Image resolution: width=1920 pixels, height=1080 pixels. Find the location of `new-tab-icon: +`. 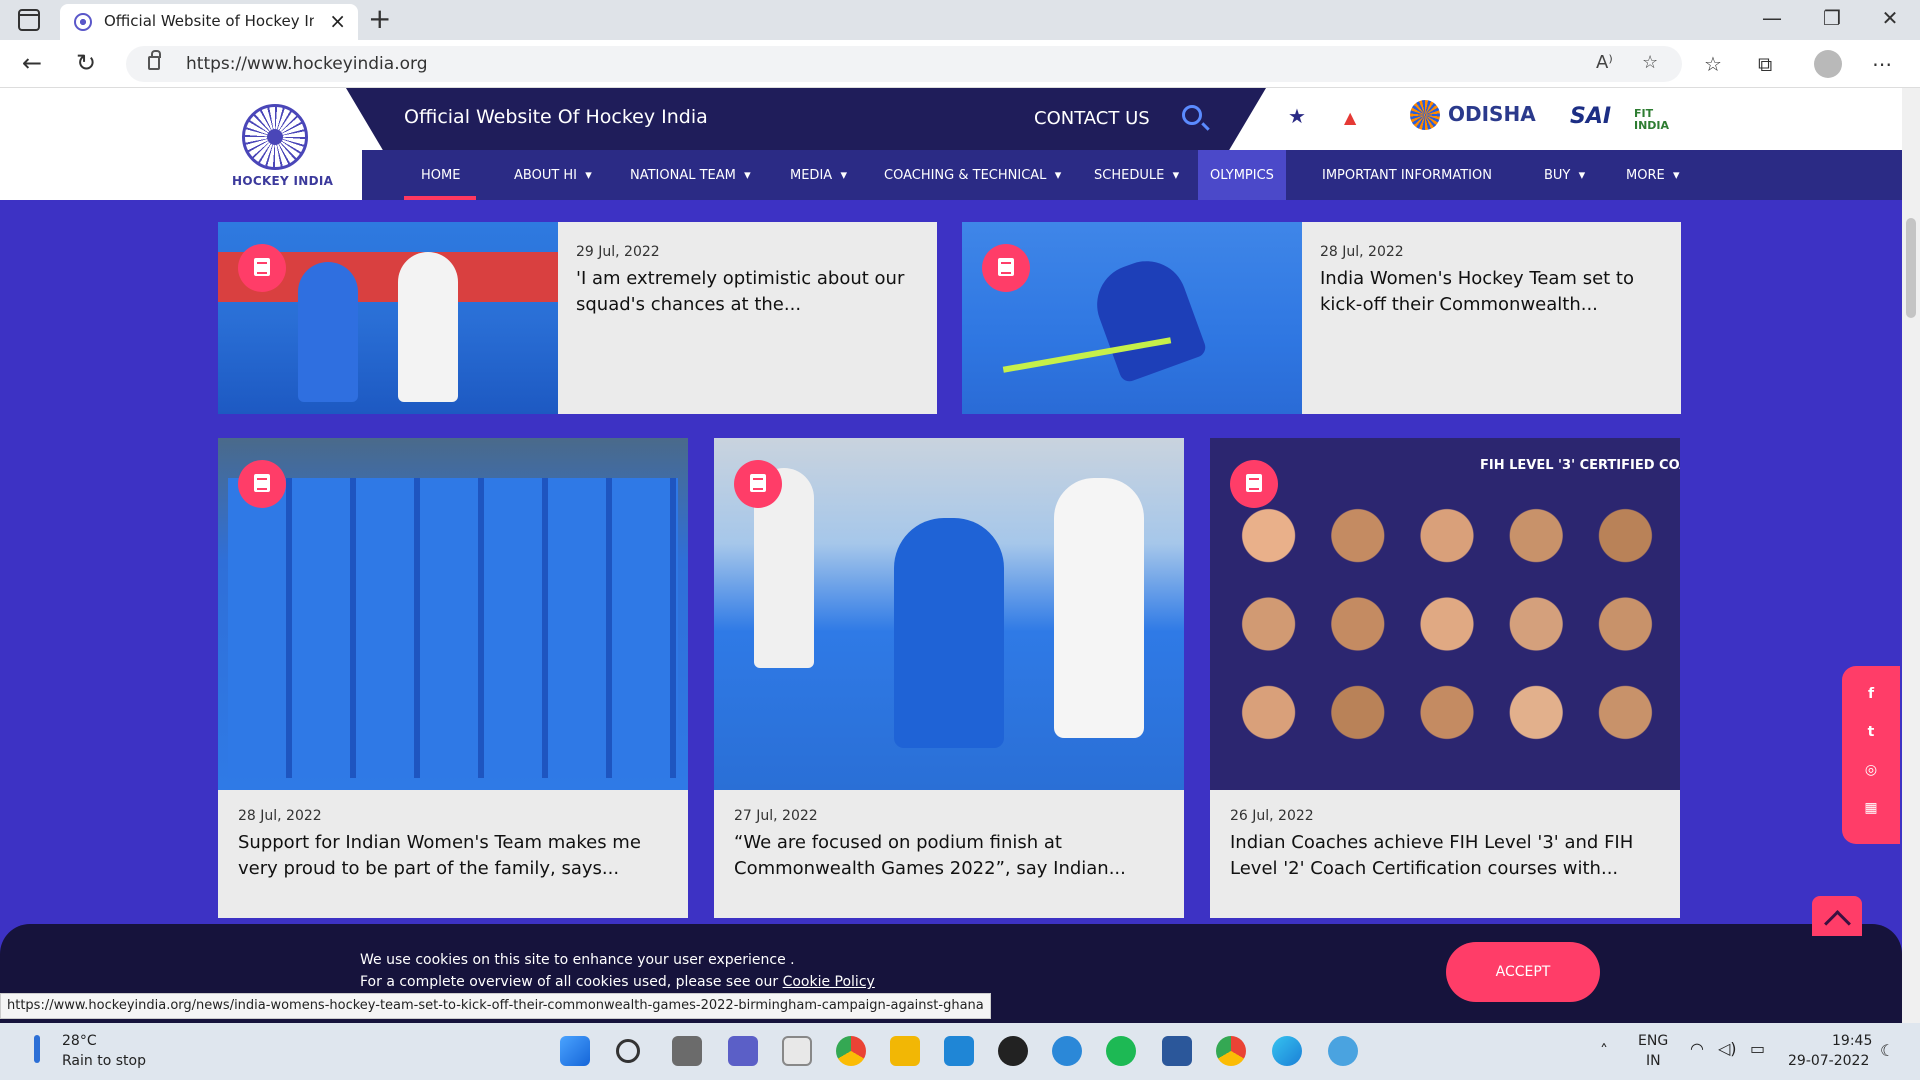

new-tab-icon: + is located at coordinates (379, 18).